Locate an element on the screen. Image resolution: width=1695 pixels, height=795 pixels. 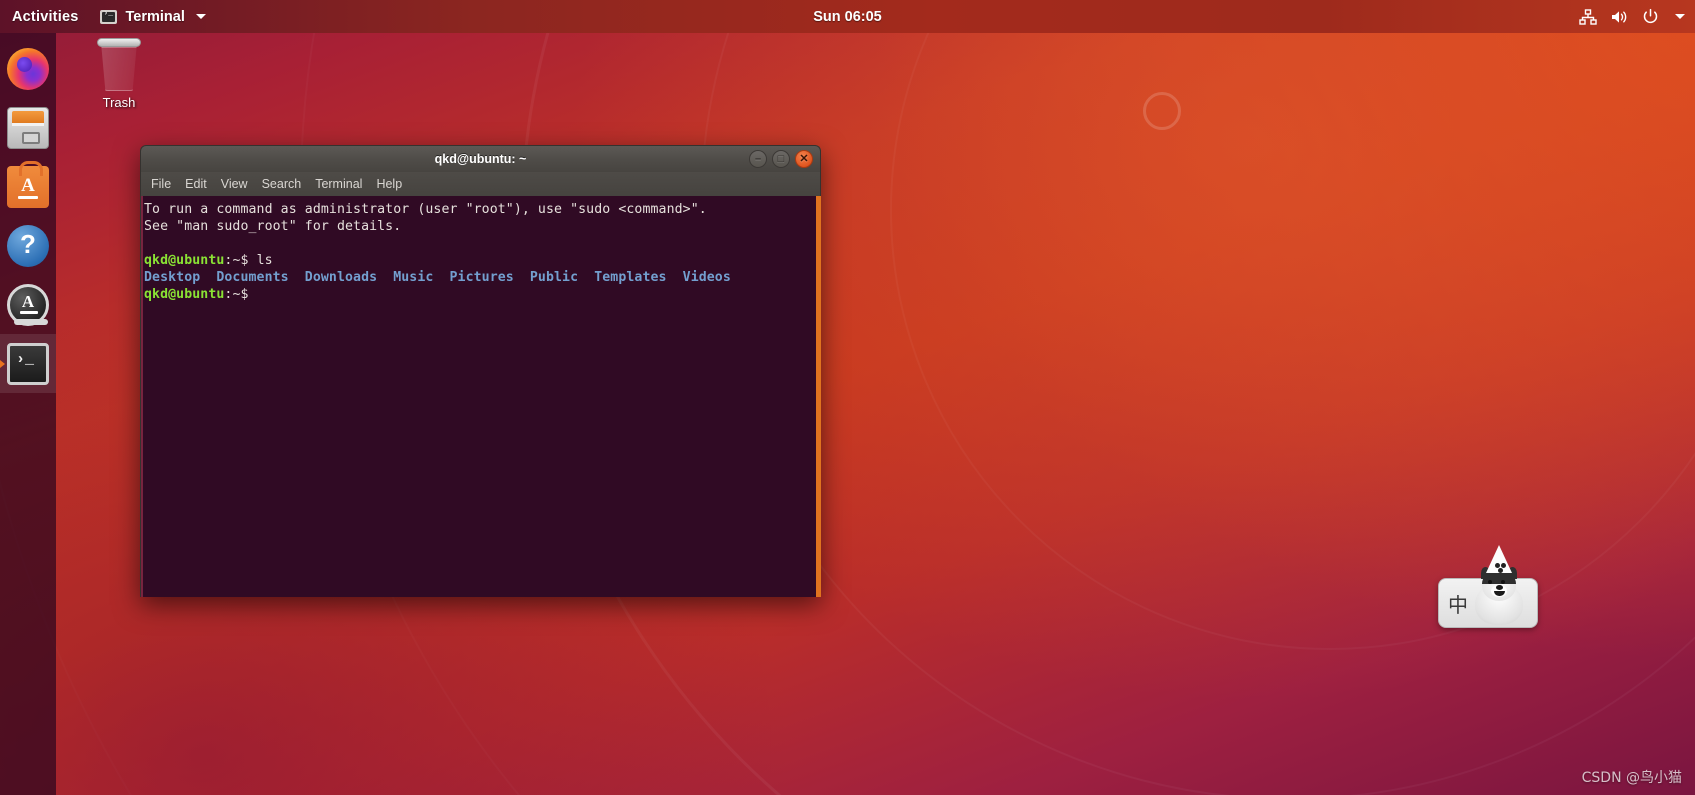
maximize-button: □ is located at coordinates (781, 159).